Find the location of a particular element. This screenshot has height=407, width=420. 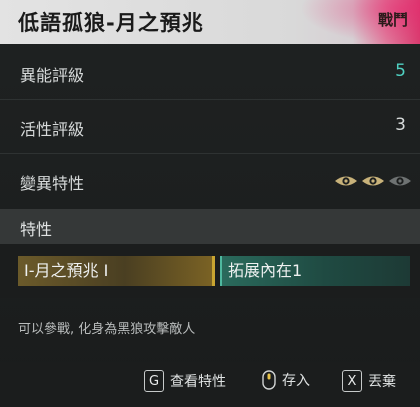

stat-label: 異能評級 is located at coordinates (52, 75).